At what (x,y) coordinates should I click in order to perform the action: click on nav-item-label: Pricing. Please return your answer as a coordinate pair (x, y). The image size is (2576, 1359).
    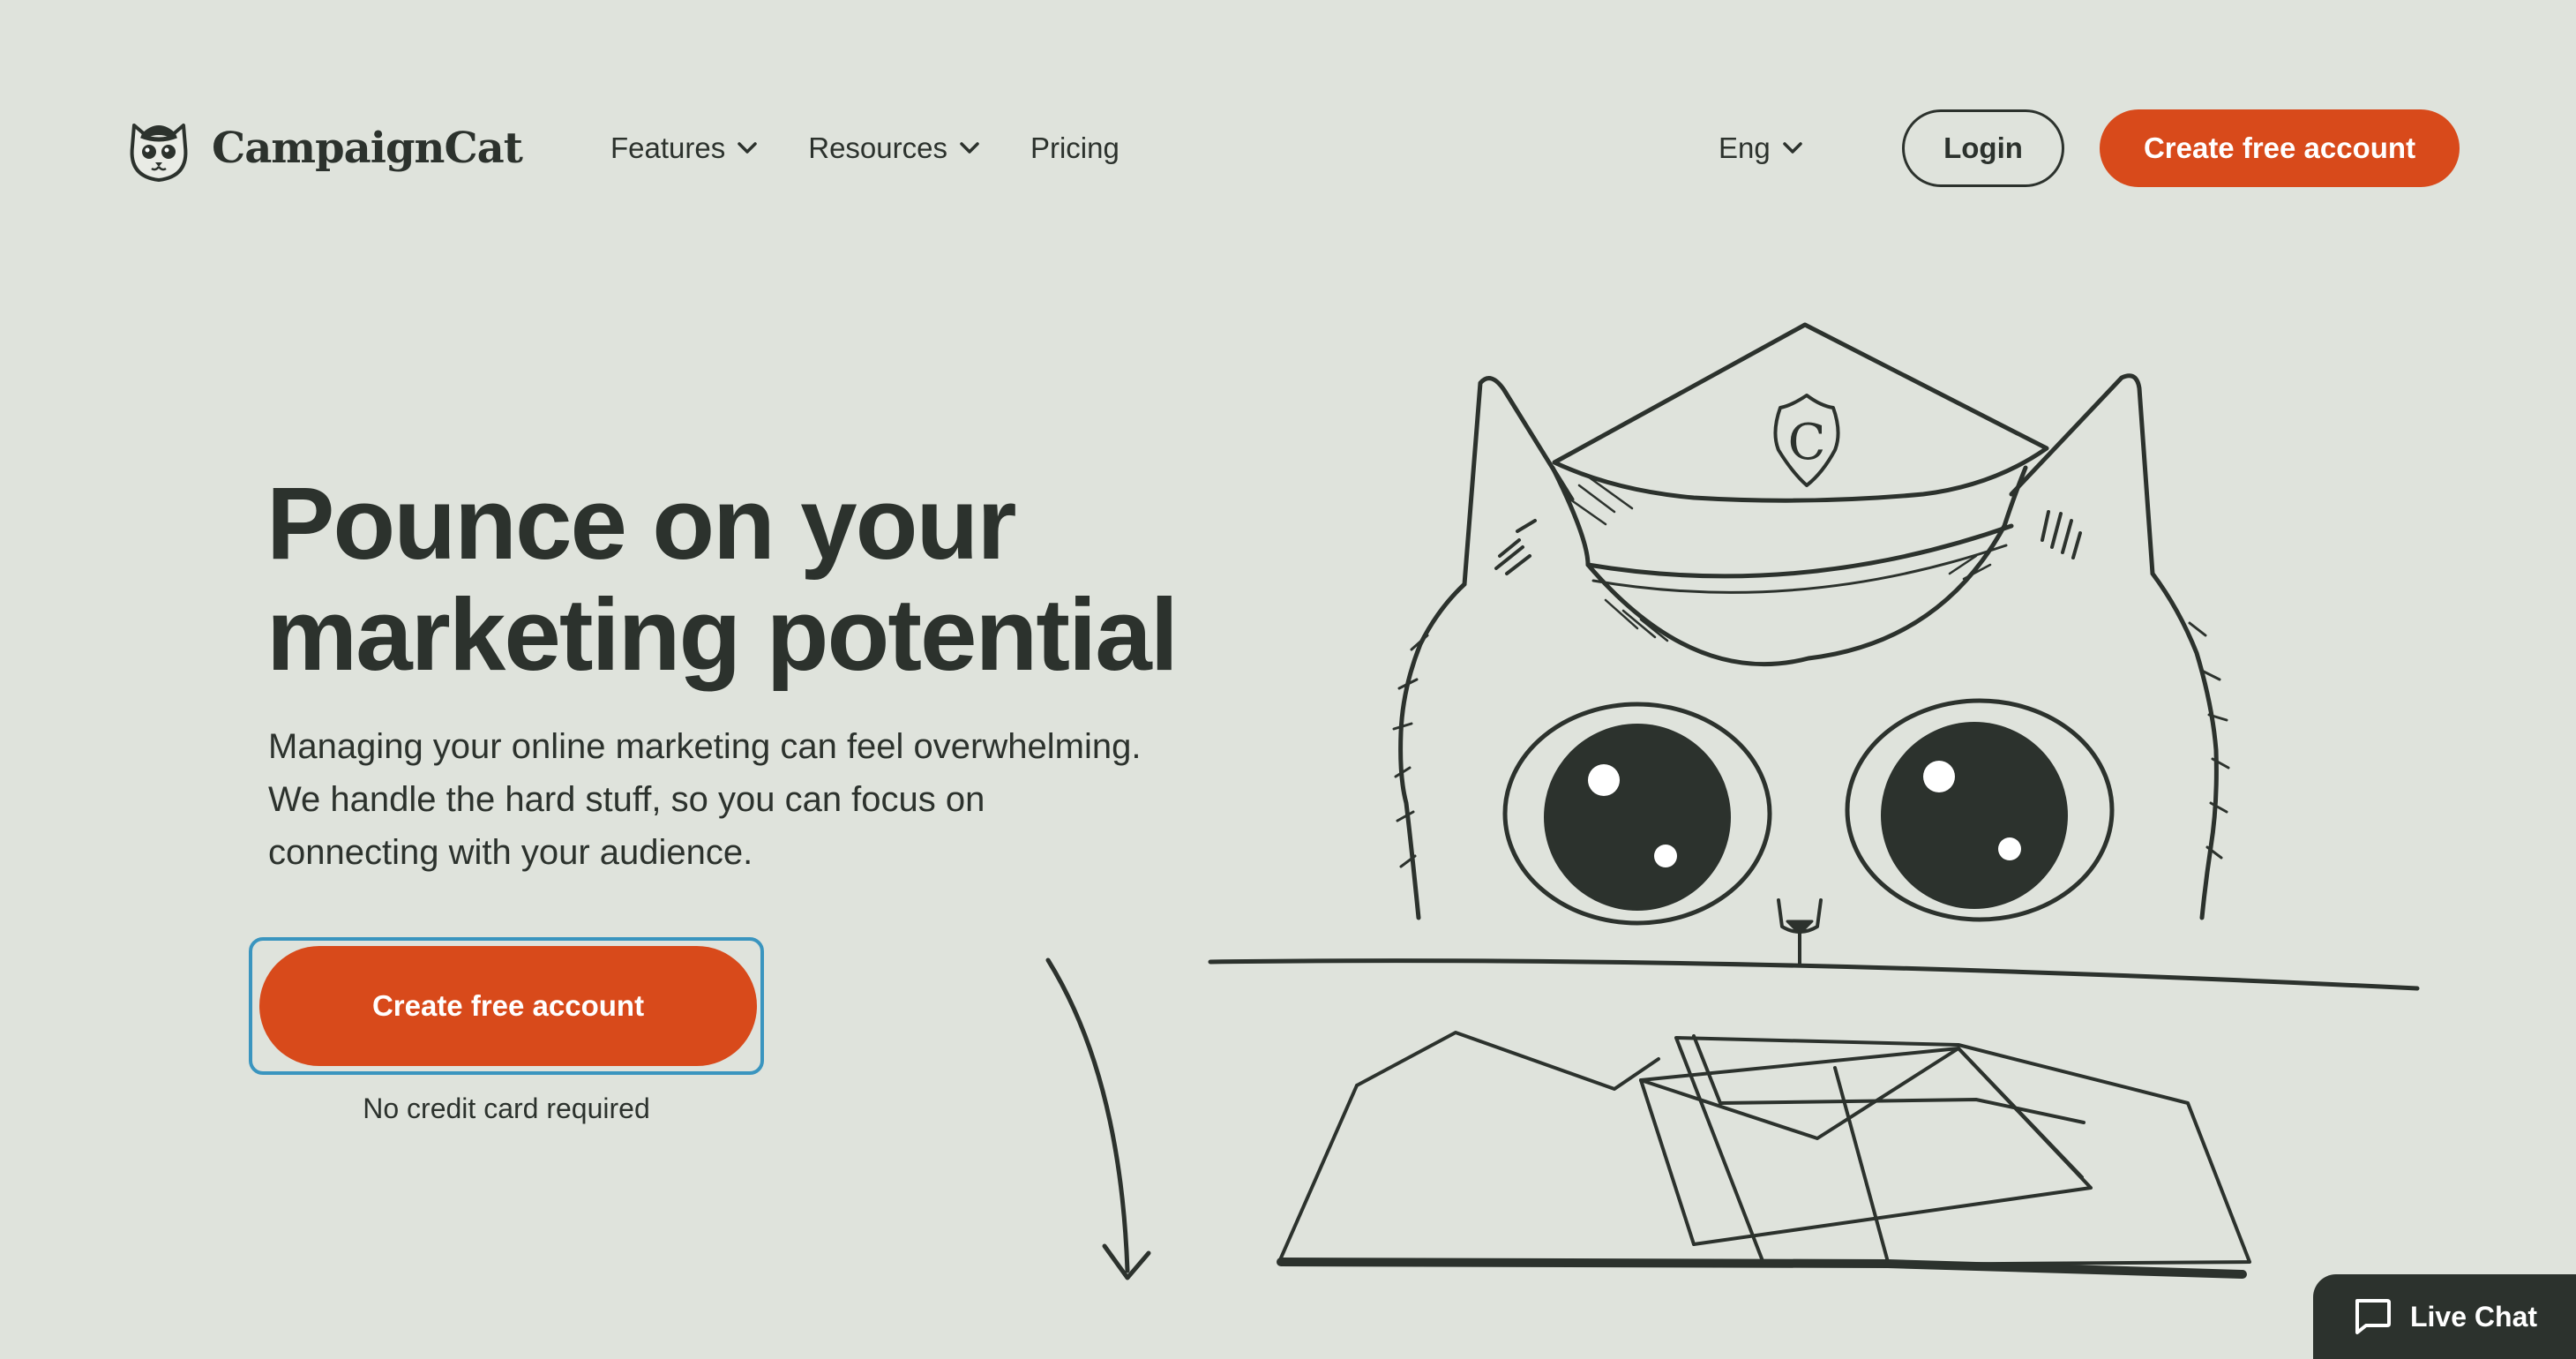
    Looking at the image, I should click on (1075, 147).